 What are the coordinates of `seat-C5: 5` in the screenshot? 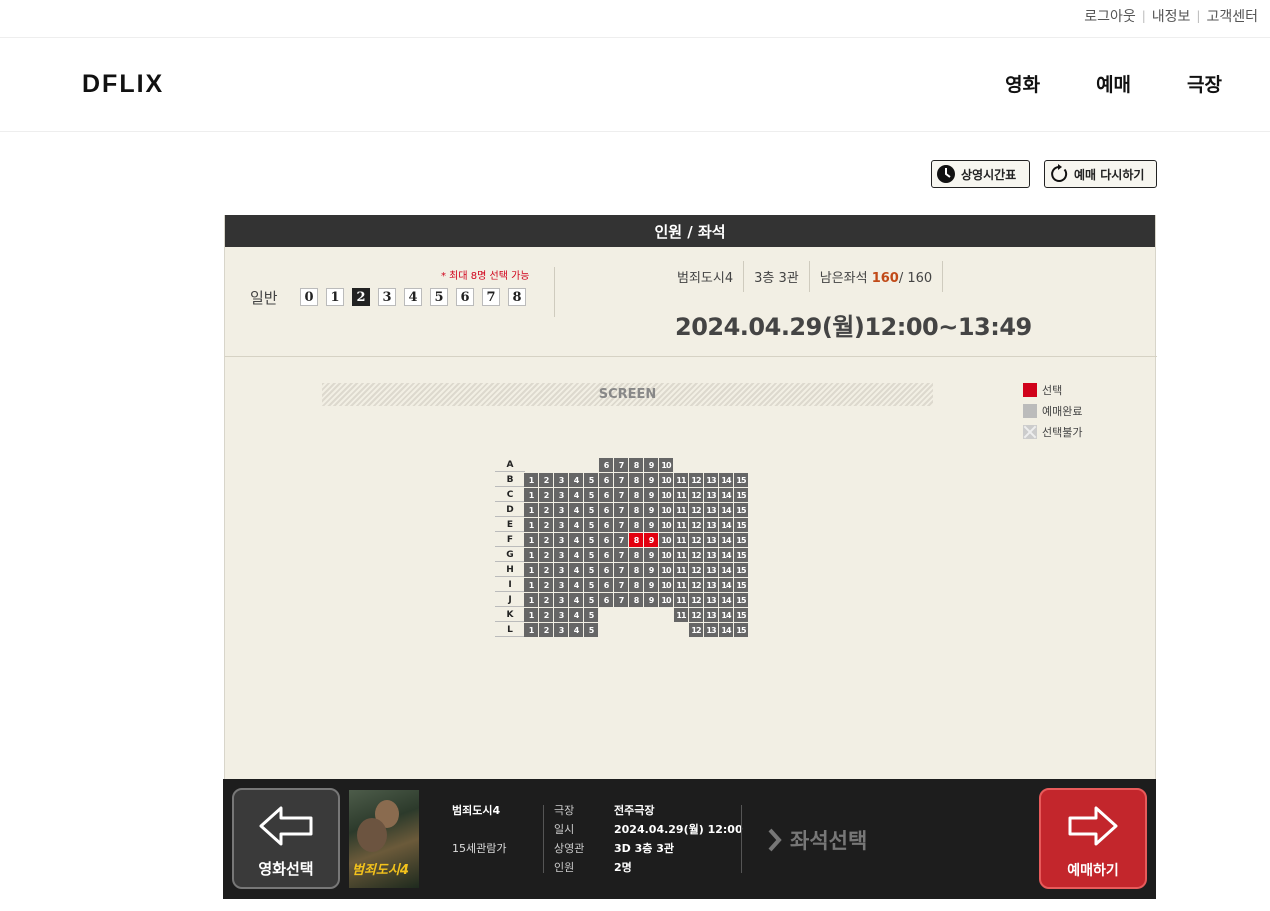 It's located at (591, 495).